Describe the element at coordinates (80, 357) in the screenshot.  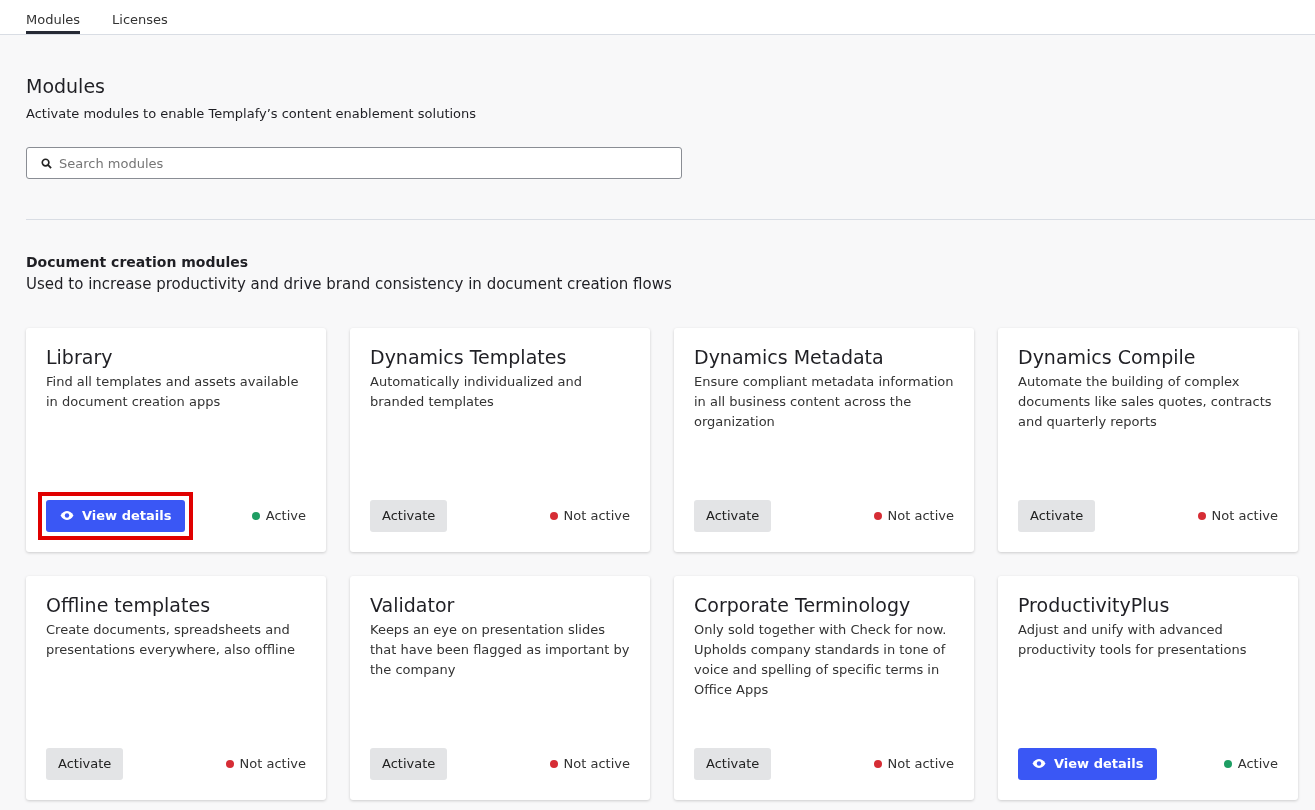
I see `module-title: Library` at that location.